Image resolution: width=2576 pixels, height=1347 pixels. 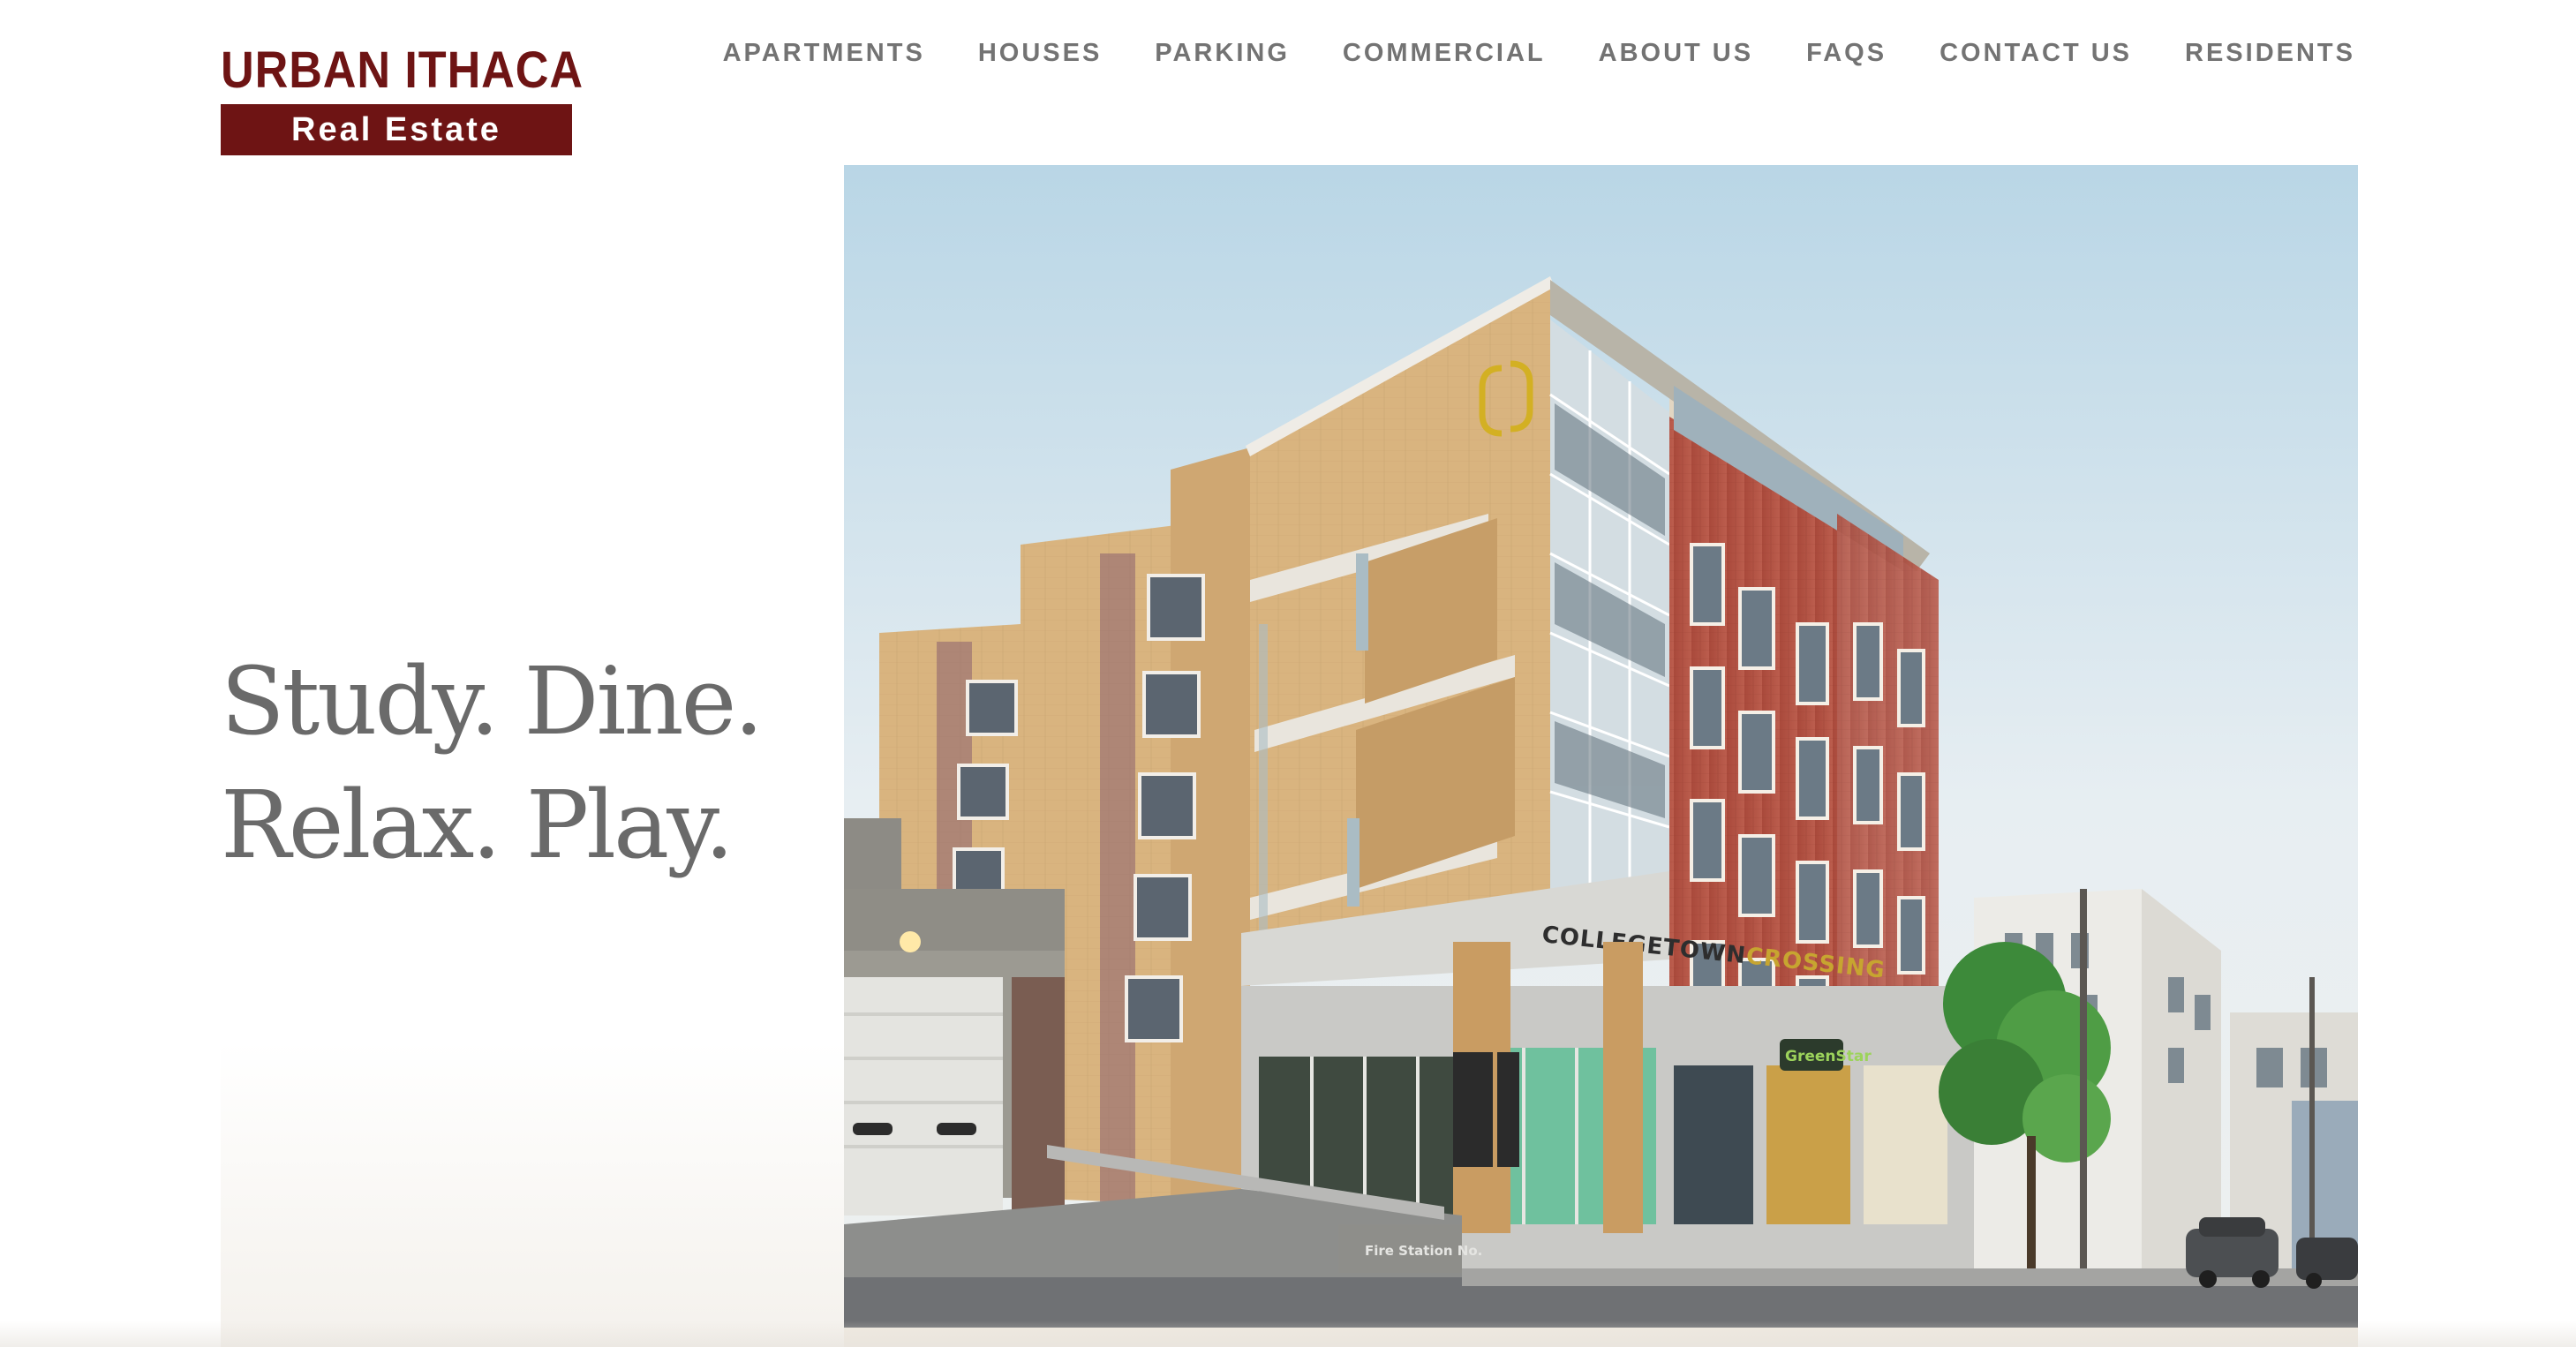 I want to click on hero-tagline-line-2: Relax. Play., so click(x=478, y=825).